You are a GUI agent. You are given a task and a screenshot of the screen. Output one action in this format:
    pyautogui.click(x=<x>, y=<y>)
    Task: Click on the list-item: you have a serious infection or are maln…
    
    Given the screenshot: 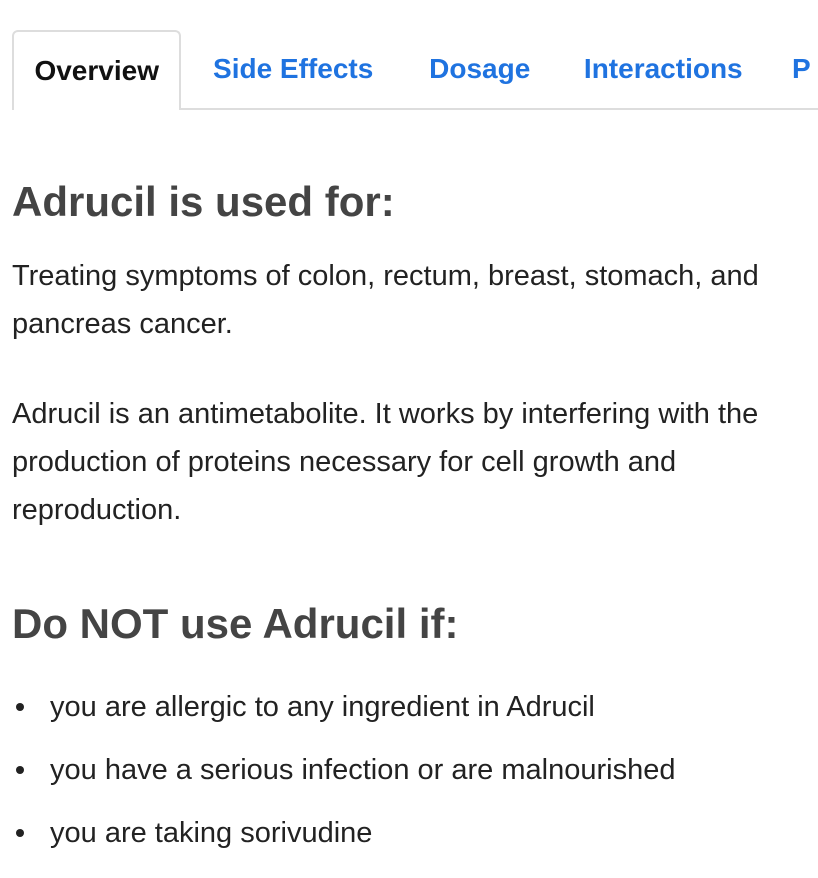 What is the action you would take?
    pyautogui.click(x=412, y=770)
    